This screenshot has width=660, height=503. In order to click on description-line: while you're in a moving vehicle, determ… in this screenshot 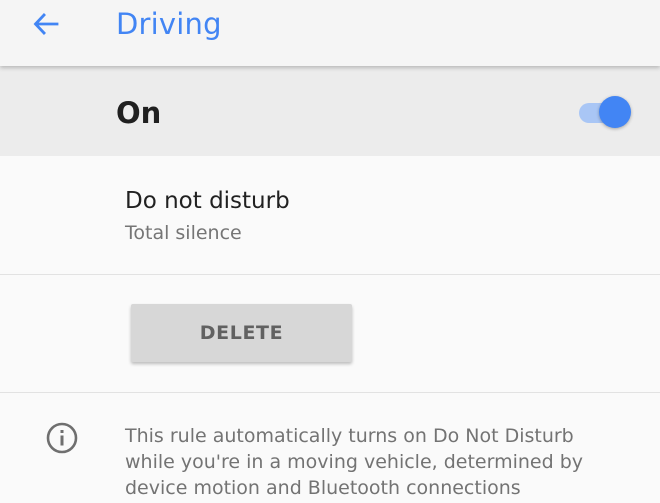, I will do `click(354, 462)`.